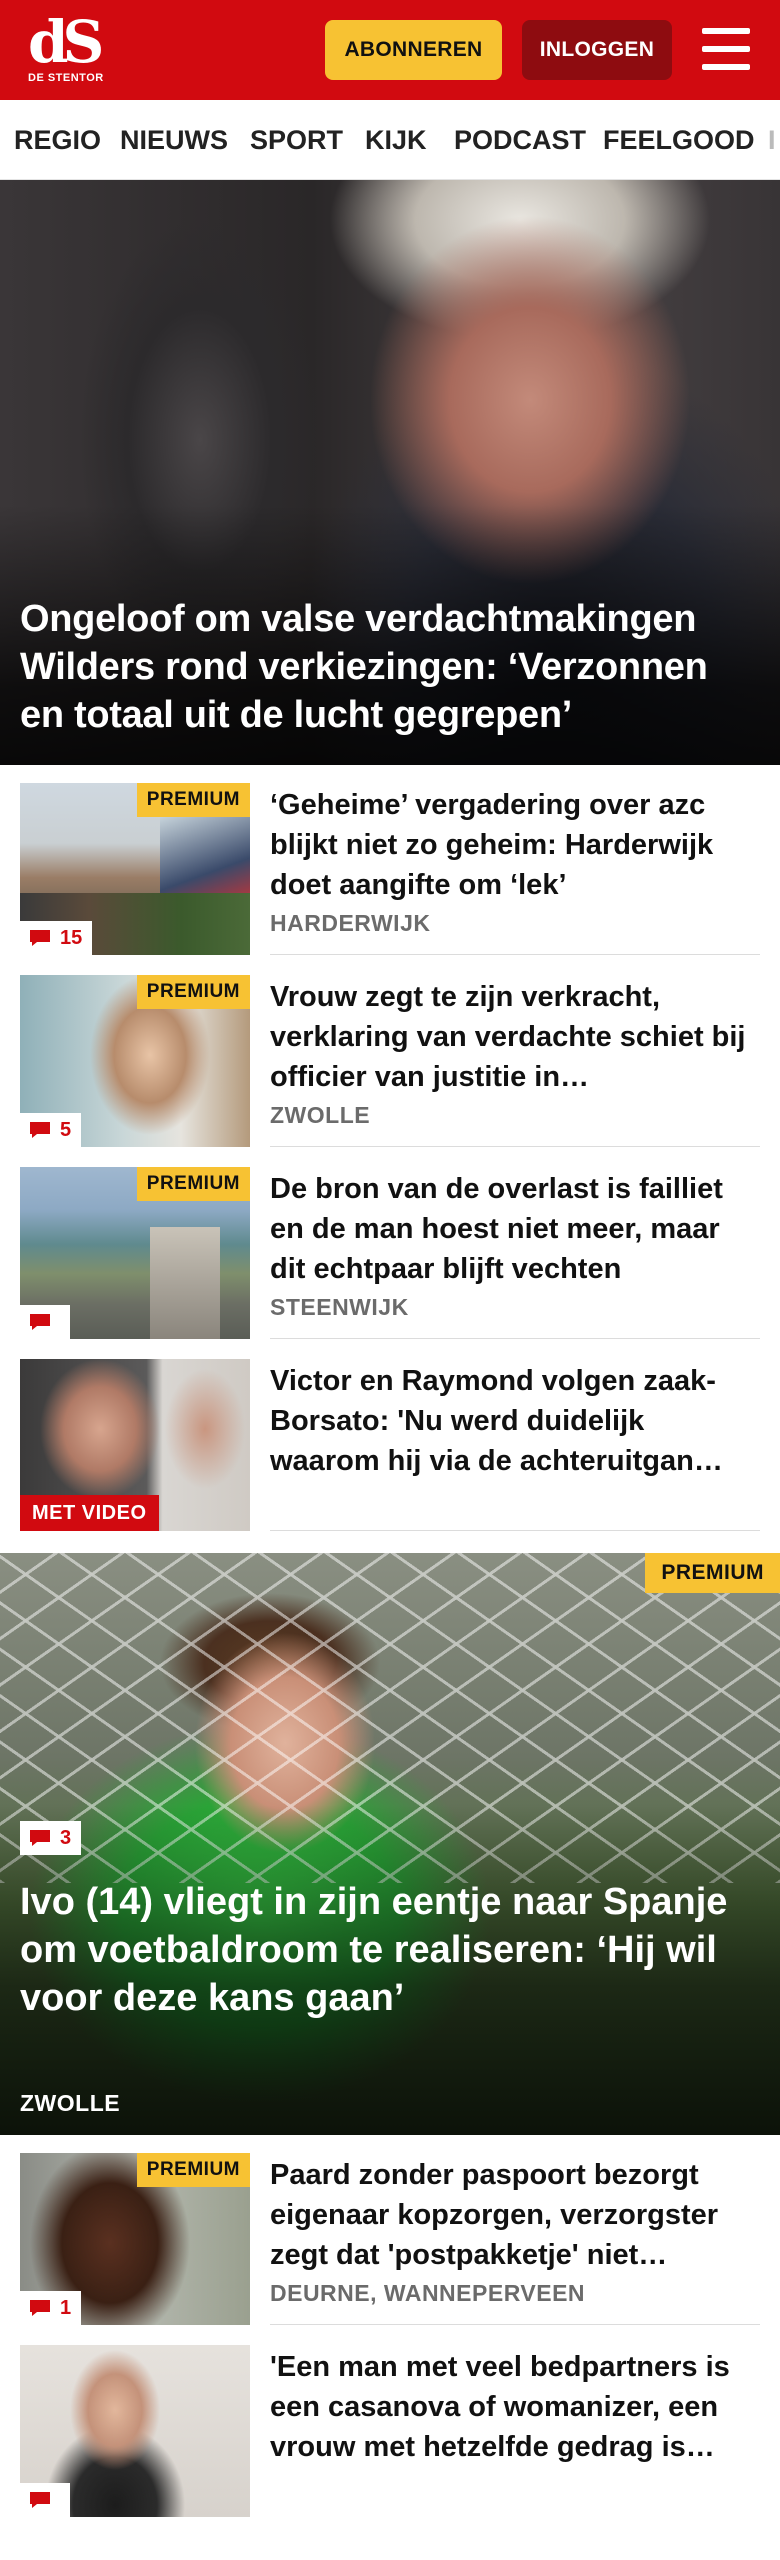  What do you see at coordinates (396, 139) in the screenshot?
I see `nav-item-kijk: KIJK` at bounding box center [396, 139].